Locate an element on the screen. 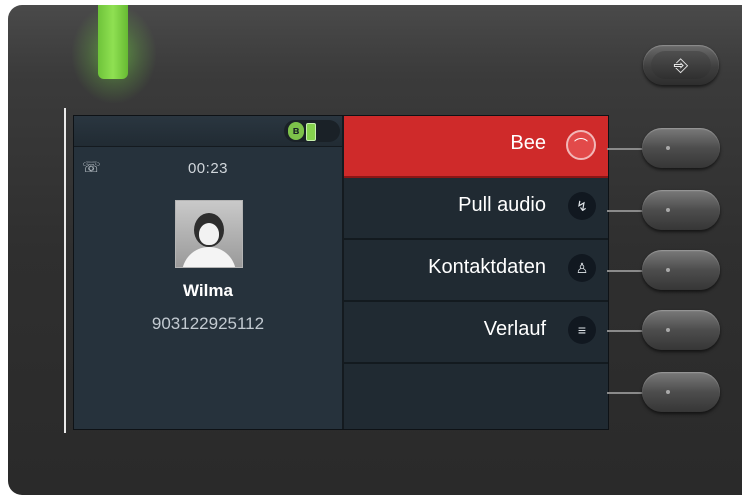  hangup-icon: ⌒ is located at coordinates (581, 145).